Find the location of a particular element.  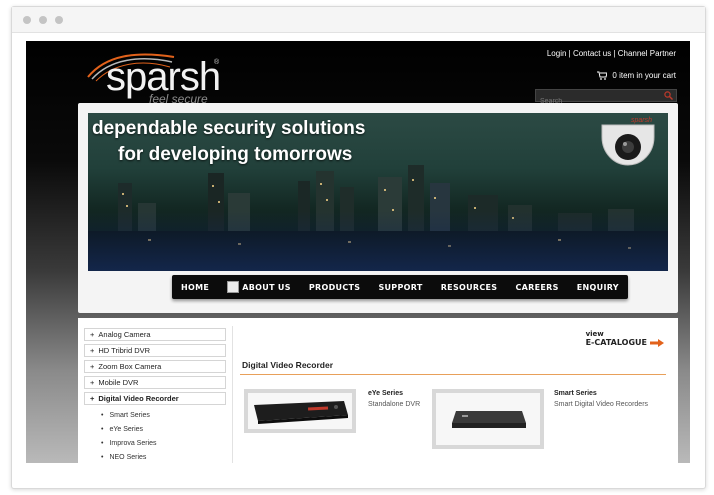

banner-headline-line2: for developing tomorrows is located at coordinates (235, 154).